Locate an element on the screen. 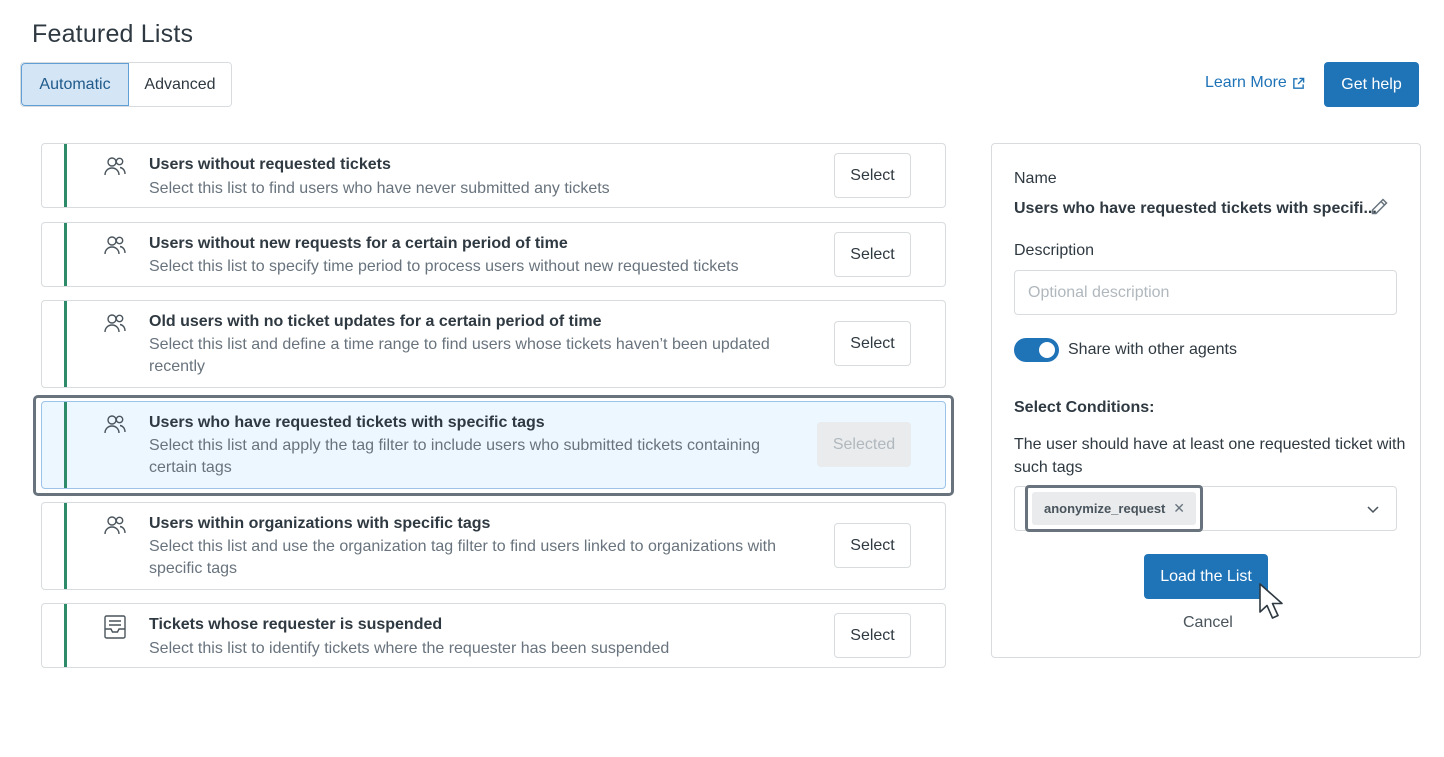  chevron-down-icon is located at coordinates (1373, 510).